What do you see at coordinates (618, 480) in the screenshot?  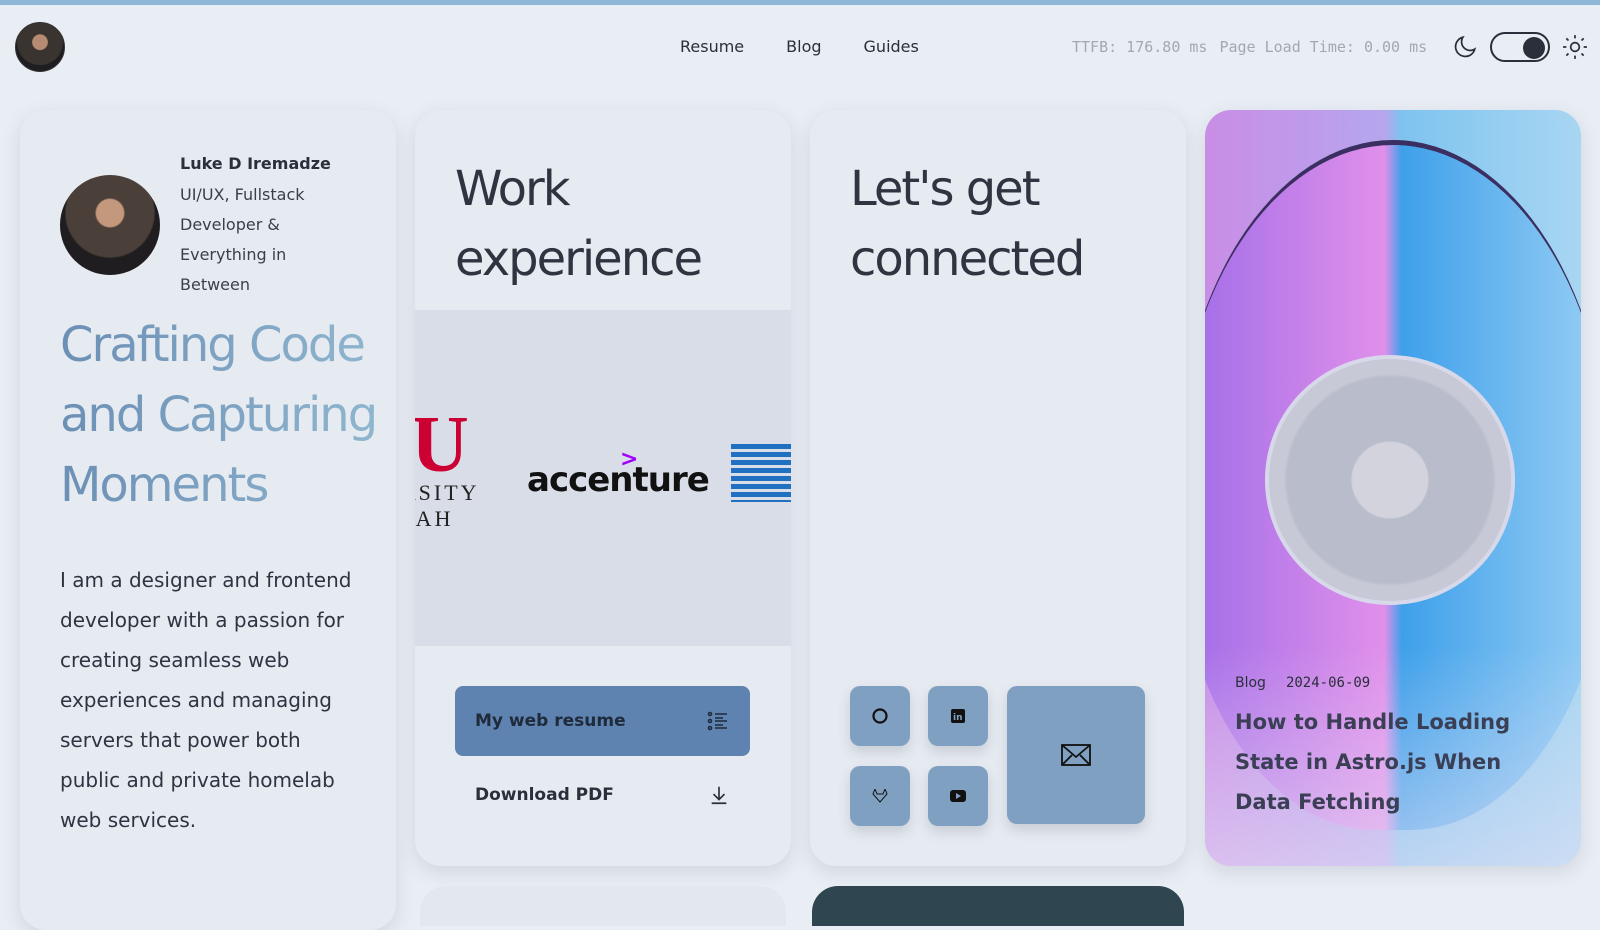 I see `accenture-logo: accenture` at bounding box center [618, 480].